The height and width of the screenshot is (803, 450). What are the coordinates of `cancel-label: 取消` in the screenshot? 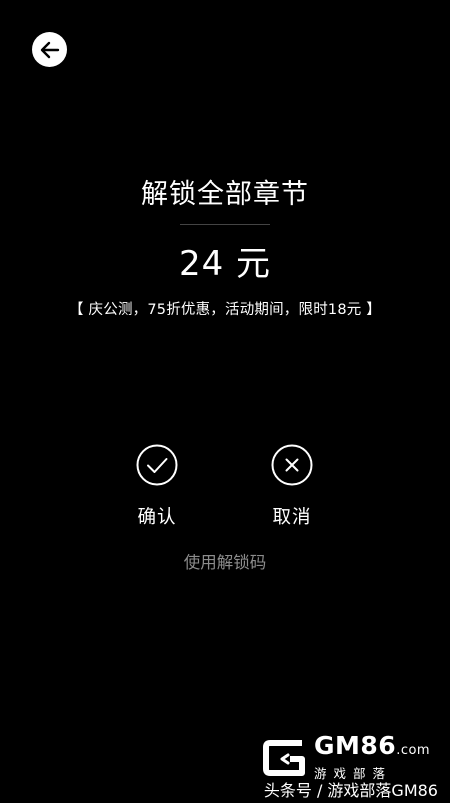 It's located at (292, 517).